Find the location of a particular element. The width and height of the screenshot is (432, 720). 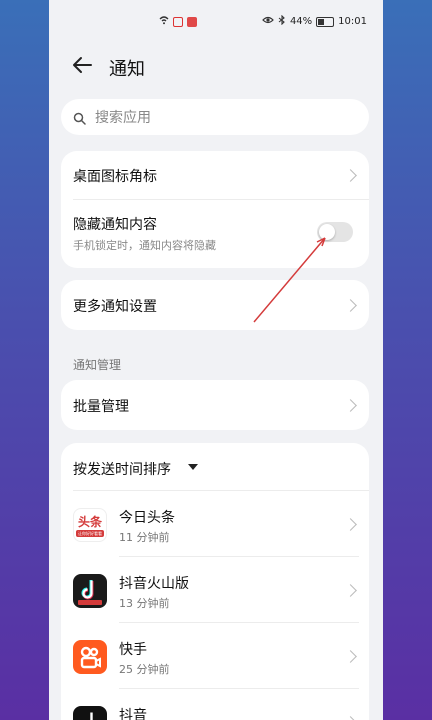

section-title: 通知管理 is located at coordinates (97, 365).